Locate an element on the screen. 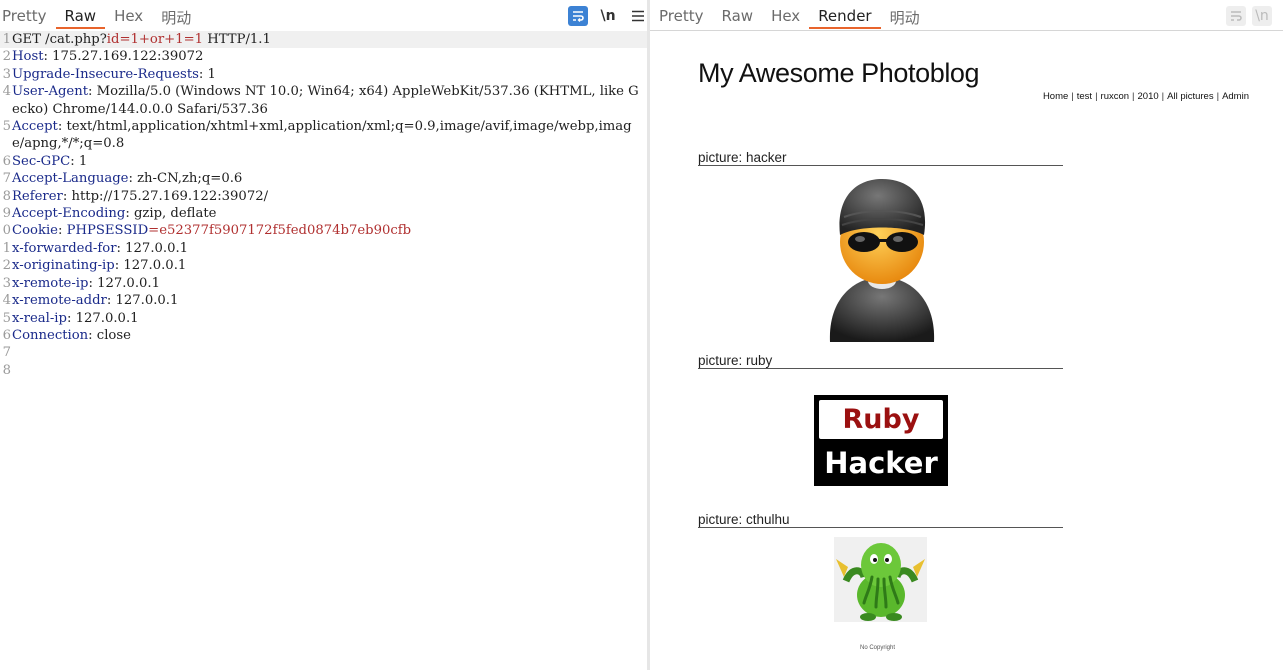 The height and width of the screenshot is (670, 1283). request-line: 6 Connection: close is located at coordinates (323, 335).